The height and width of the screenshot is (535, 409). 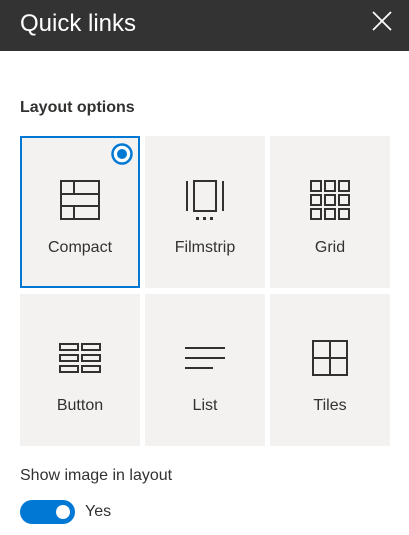 What do you see at coordinates (47, 512) in the screenshot?
I see `show-image-toggle` at bounding box center [47, 512].